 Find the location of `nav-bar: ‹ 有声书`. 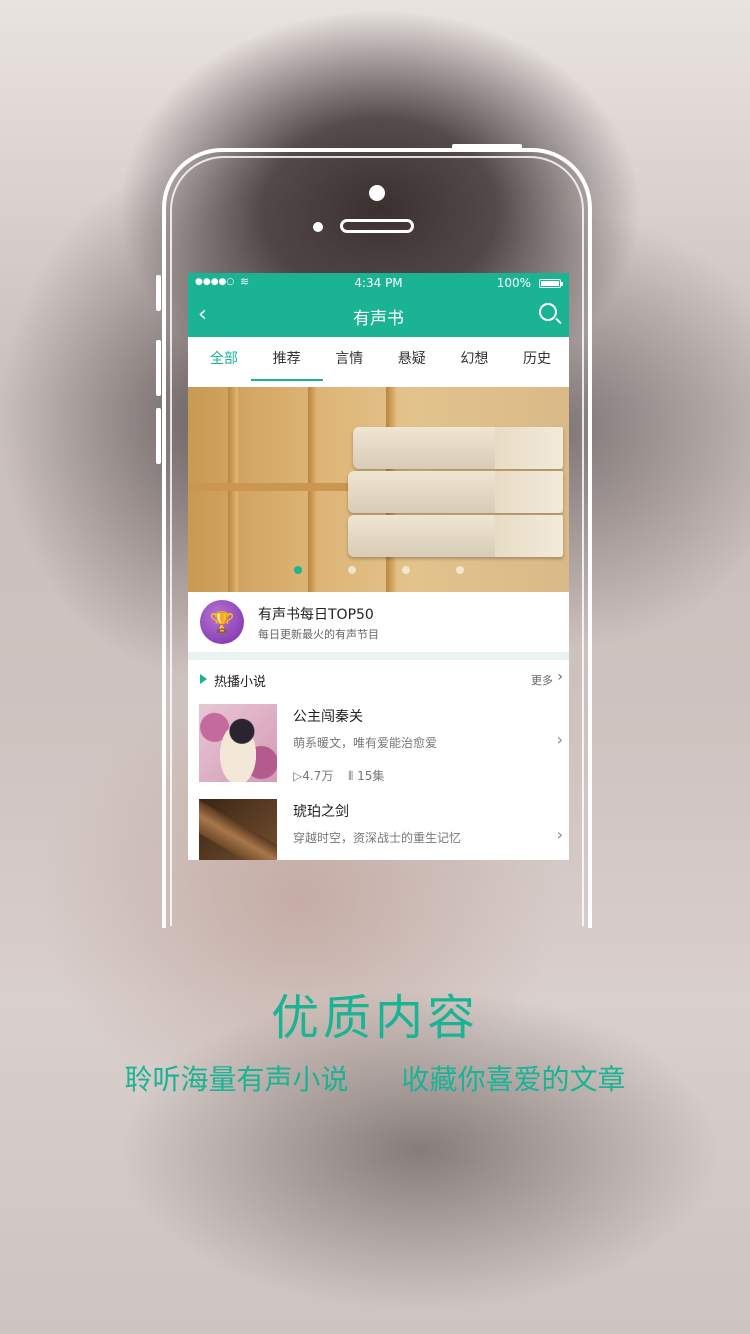

nav-bar: ‹ 有声书 is located at coordinates (378, 315).